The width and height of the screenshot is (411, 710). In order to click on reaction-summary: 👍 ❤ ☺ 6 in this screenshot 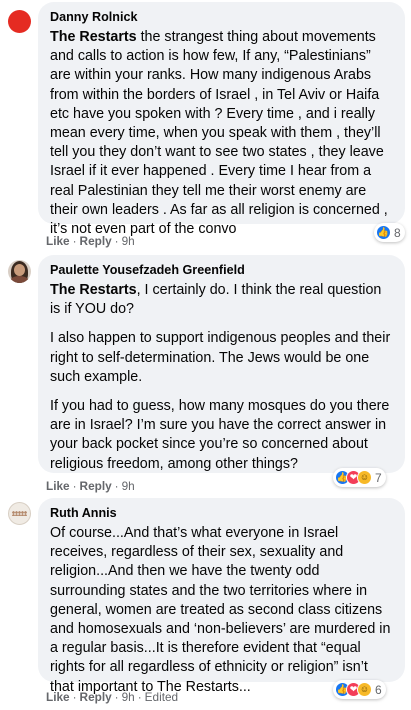, I will do `click(359, 689)`.